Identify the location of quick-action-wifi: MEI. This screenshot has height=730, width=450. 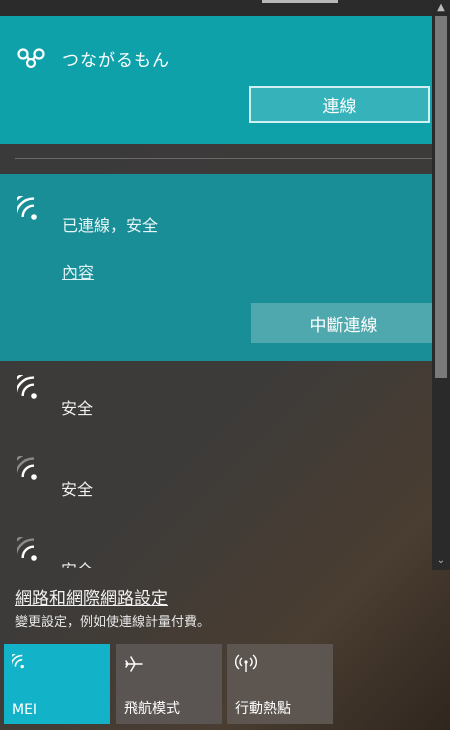
(57, 684).